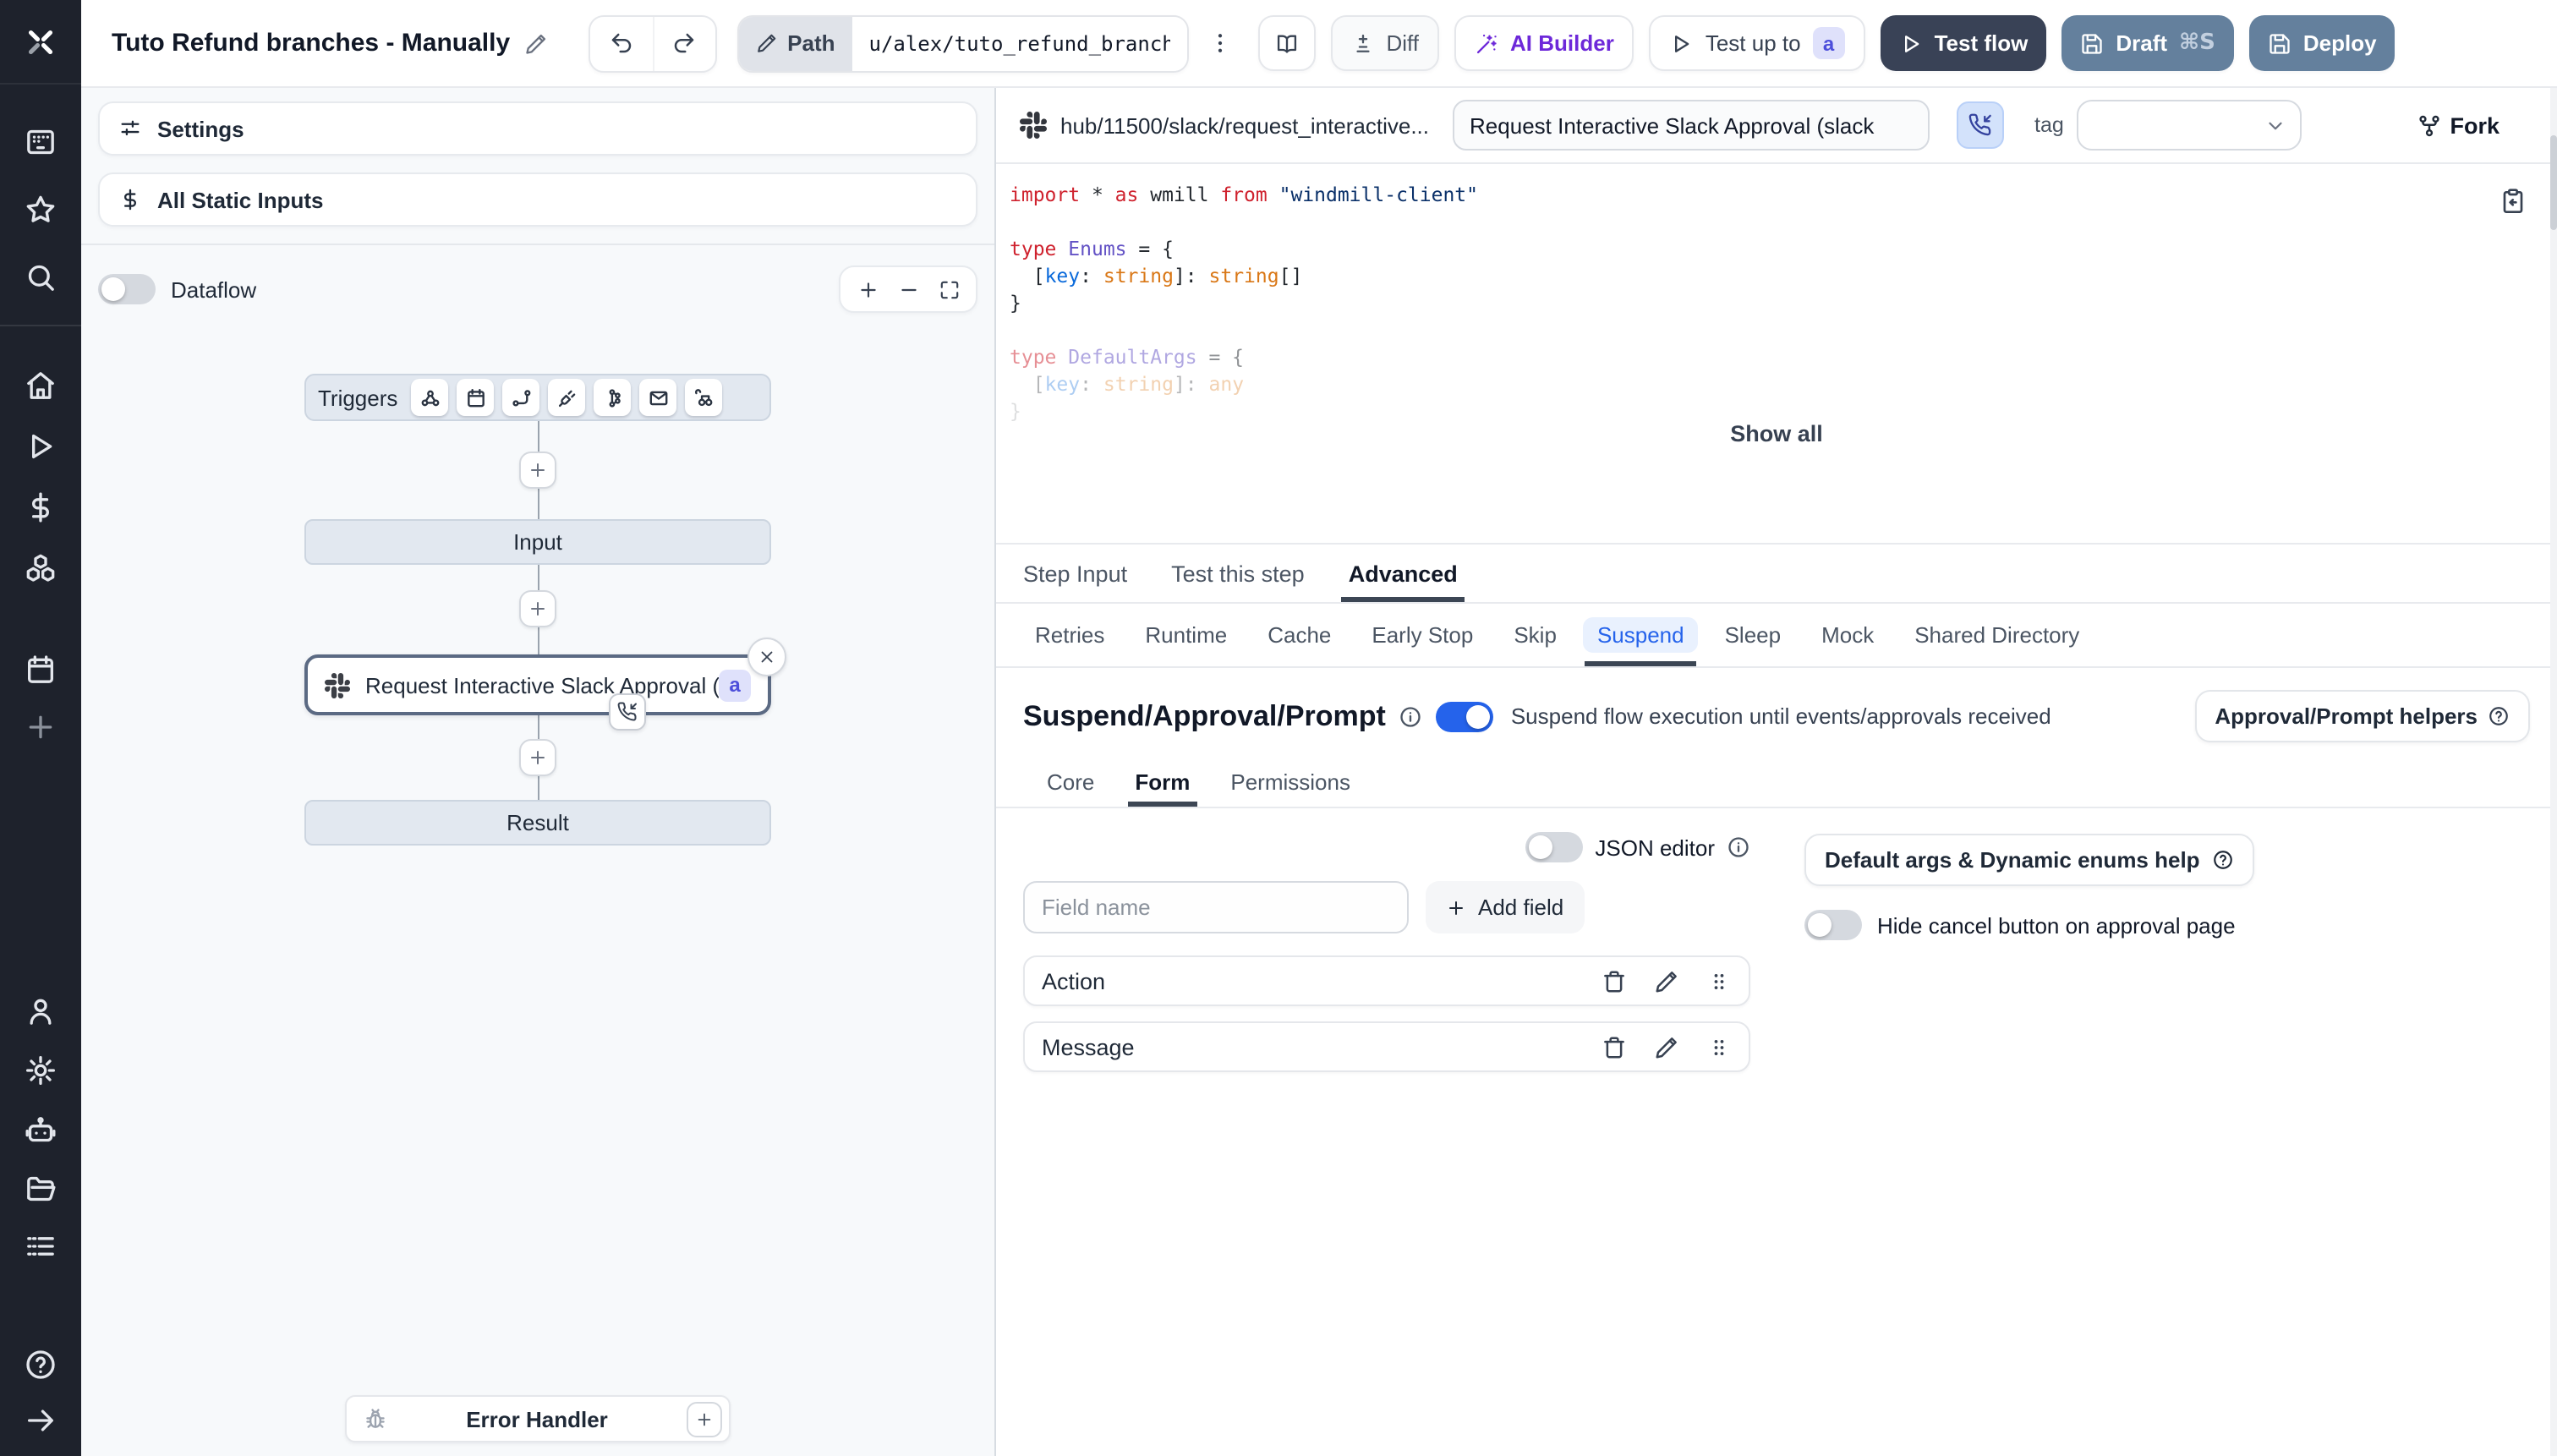 Image resolution: width=2557 pixels, height=1456 pixels. What do you see at coordinates (1019, 43) in the screenshot?
I see `path-input` at bounding box center [1019, 43].